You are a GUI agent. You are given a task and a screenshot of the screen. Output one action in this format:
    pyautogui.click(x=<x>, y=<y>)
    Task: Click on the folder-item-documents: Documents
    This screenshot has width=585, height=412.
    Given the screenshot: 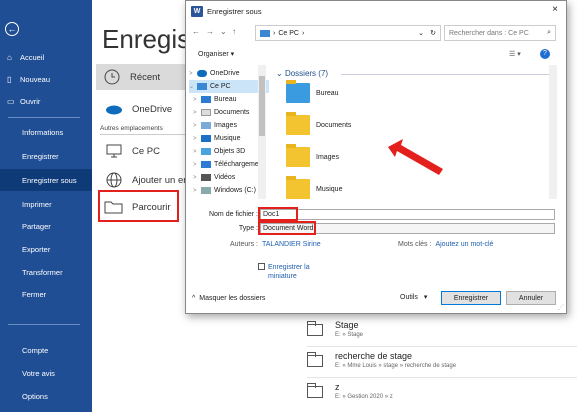 What is the action you would take?
    pyautogui.click(x=318, y=123)
    